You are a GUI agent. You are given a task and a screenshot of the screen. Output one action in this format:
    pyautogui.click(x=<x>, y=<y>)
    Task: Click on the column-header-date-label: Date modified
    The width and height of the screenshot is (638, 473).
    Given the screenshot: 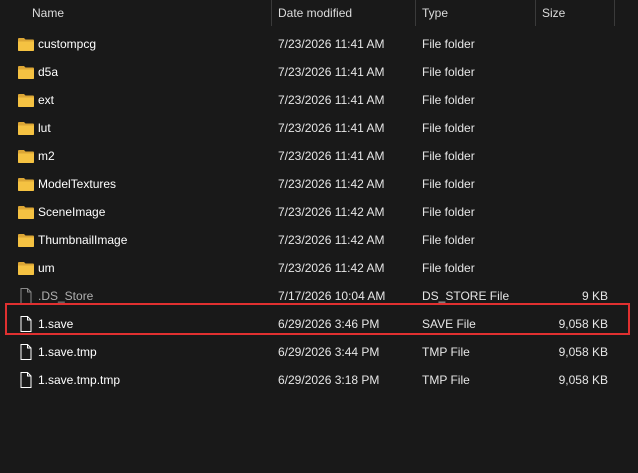 What is the action you would take?
    pyautogui.click(x=315, y=13)
    